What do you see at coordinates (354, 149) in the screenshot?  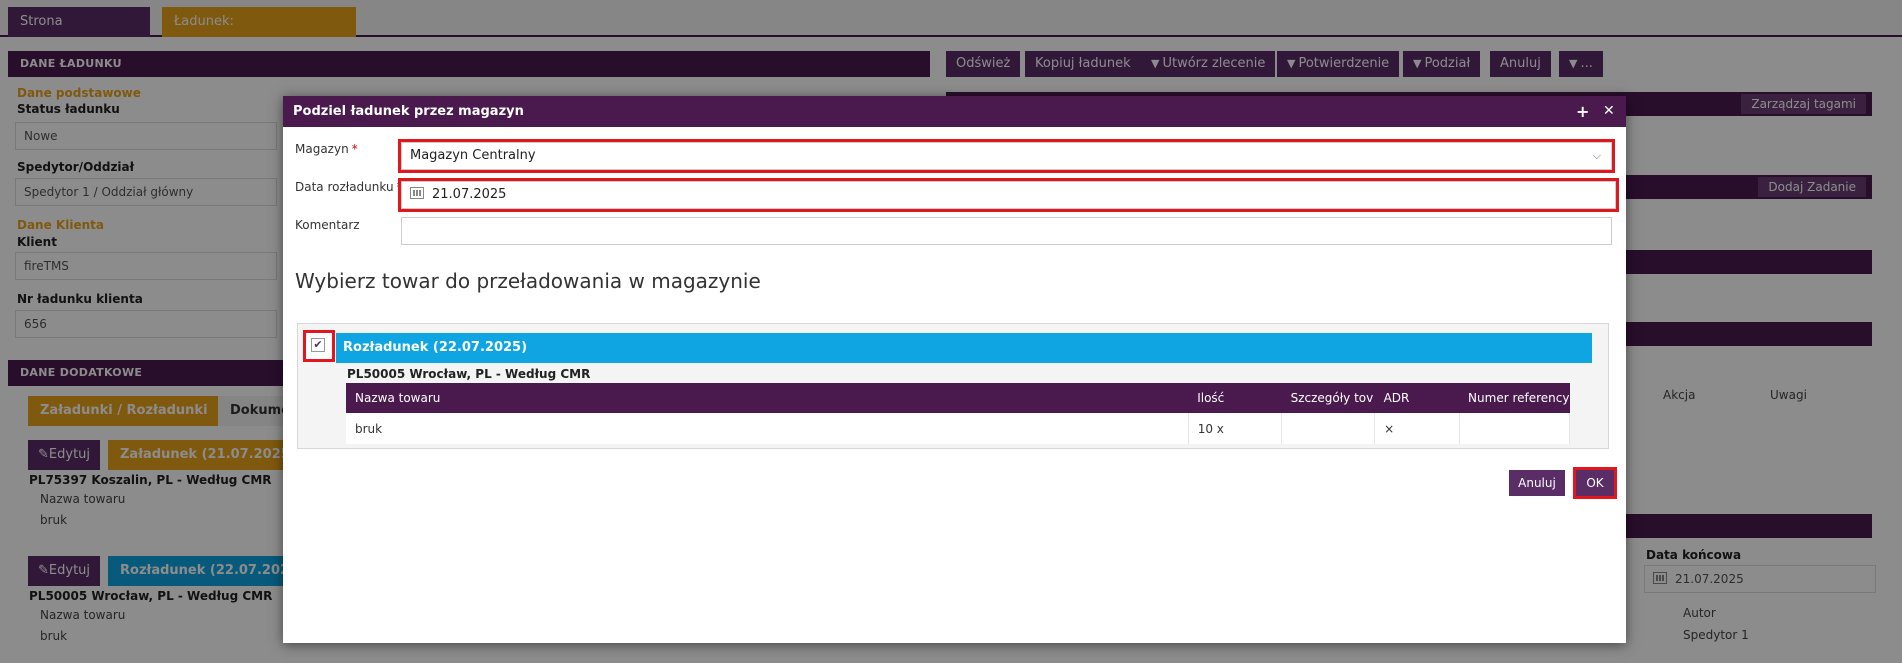 I see `required-mark: *` at bounding box center [354, 149].